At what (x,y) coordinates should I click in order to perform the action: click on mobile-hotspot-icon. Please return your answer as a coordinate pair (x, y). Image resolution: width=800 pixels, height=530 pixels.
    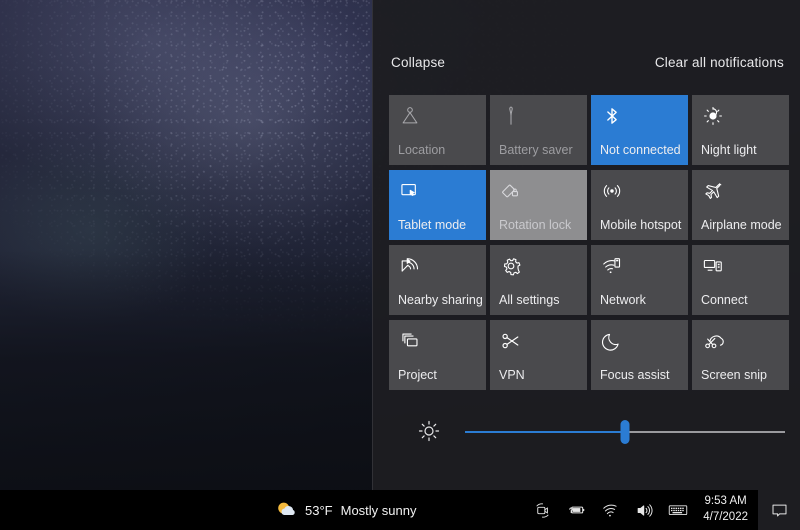
    Looking at the image, I should click on (612, 191).